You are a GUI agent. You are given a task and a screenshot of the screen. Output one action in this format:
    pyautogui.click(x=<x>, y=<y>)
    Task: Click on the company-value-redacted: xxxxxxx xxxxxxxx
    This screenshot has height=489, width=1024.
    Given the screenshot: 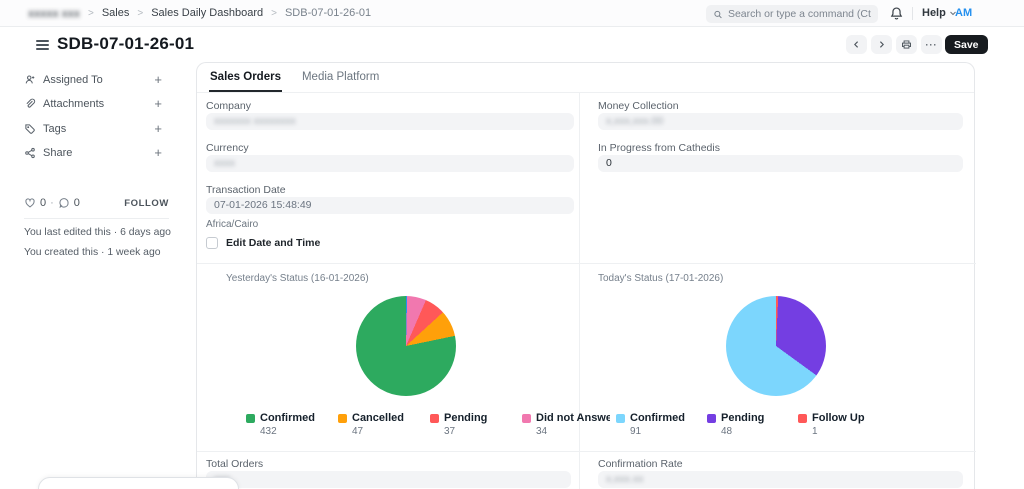 What is the action you would take?
    pyautogui.click(x=255, y=121)
    